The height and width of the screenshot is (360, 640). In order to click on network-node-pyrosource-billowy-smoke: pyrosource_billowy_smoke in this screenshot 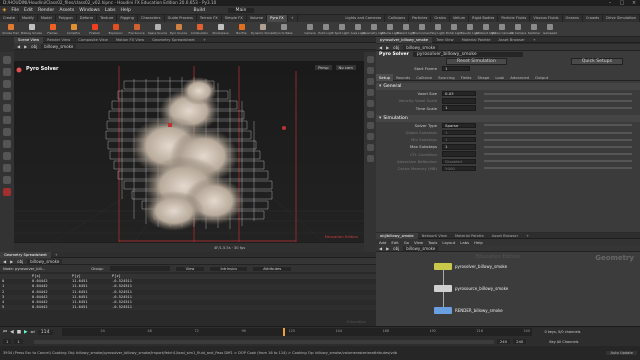, I will do `click(471, 288)`.